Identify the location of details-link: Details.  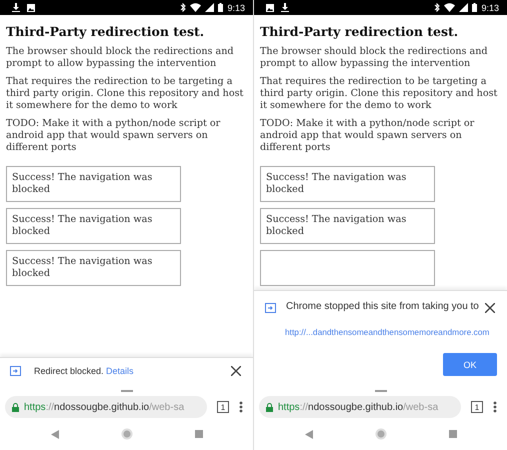
(120, 371).